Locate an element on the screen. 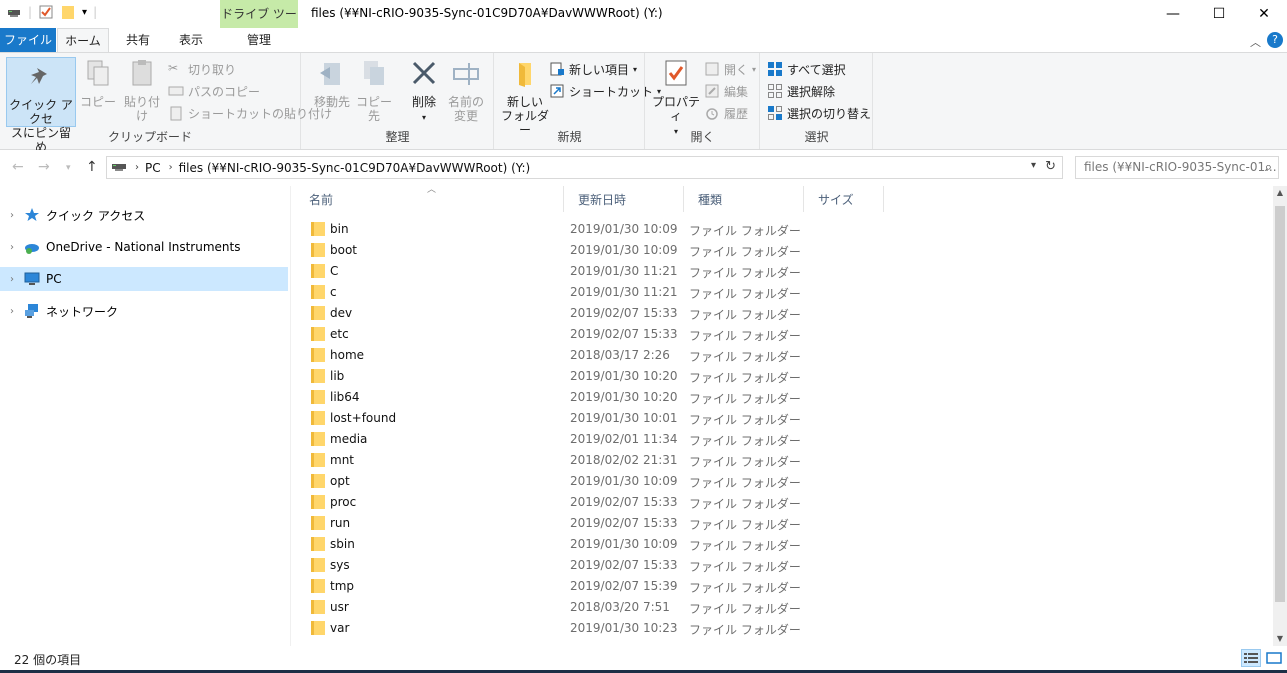 The image size is (1287, 673). file-row: var 2019/01/30 10:23 ファイル フォルダー is located at coordinates (784, 628).